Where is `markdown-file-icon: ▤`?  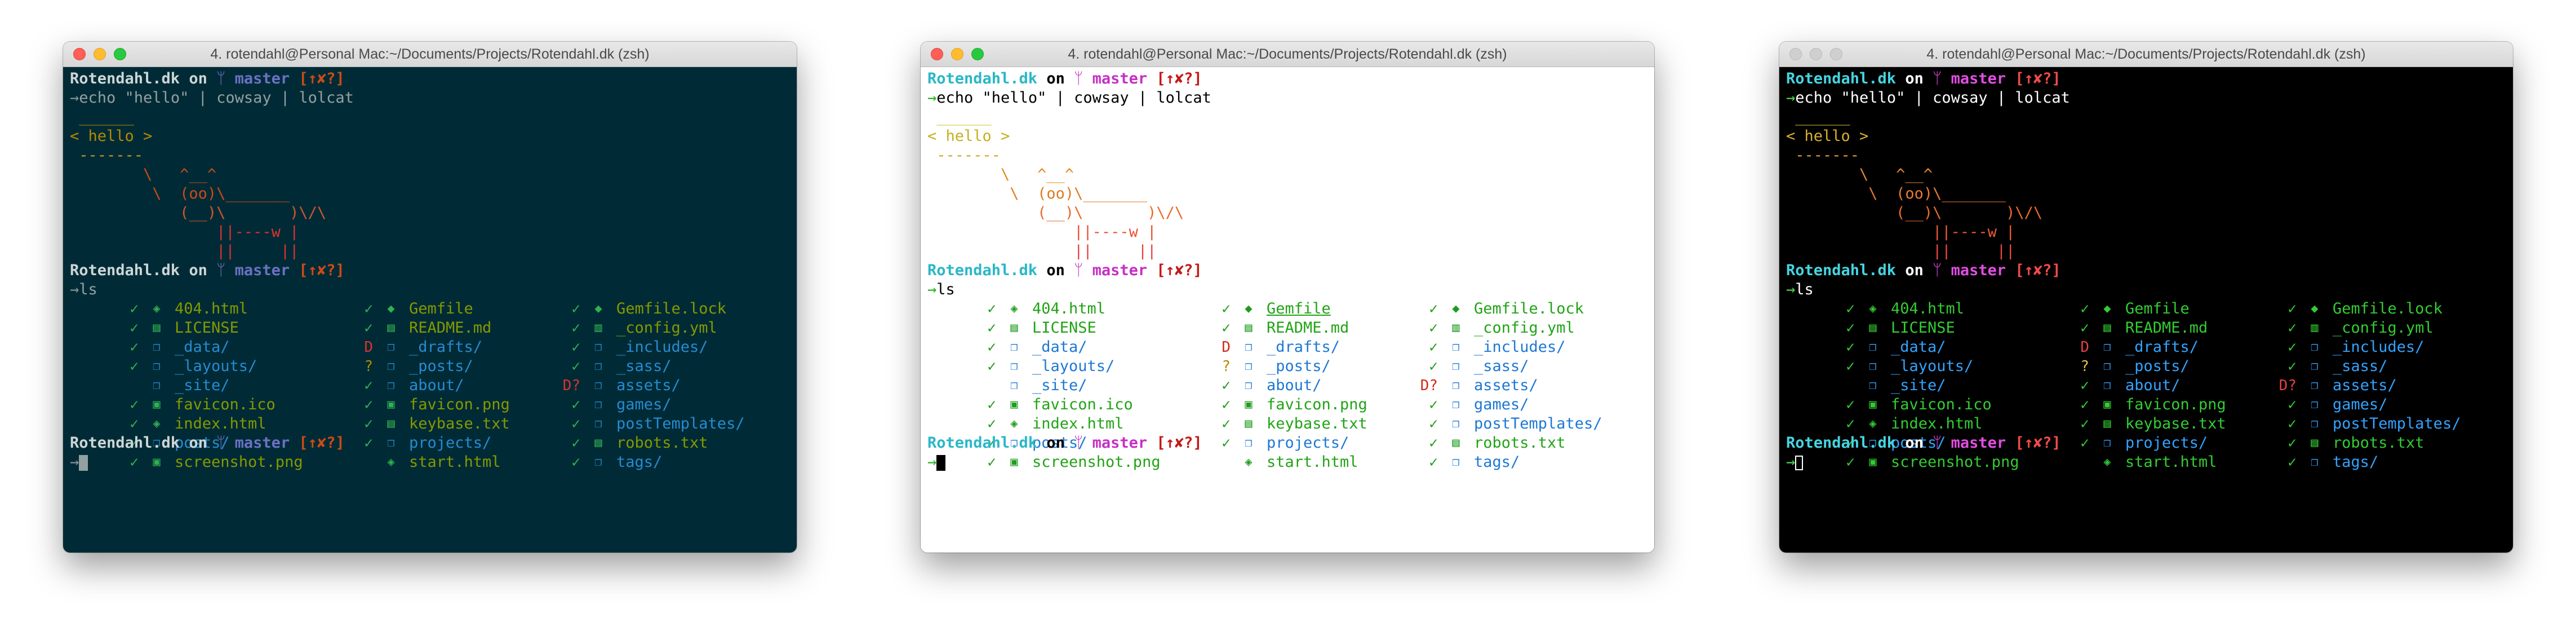 markdown-file-icon: ▤ is located at coordinates (2107, 328).